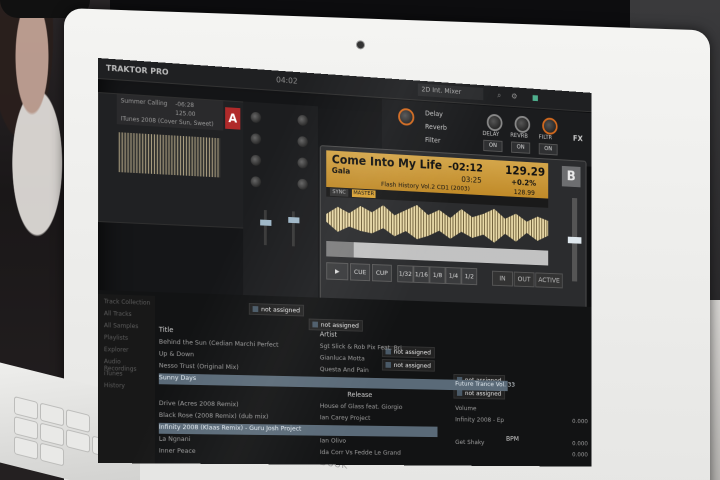 The image size is (720, 480). What do you see at coordinates (550, 126) in the screenshot?
I see `filter-knob` at bounding box center [550, 126].